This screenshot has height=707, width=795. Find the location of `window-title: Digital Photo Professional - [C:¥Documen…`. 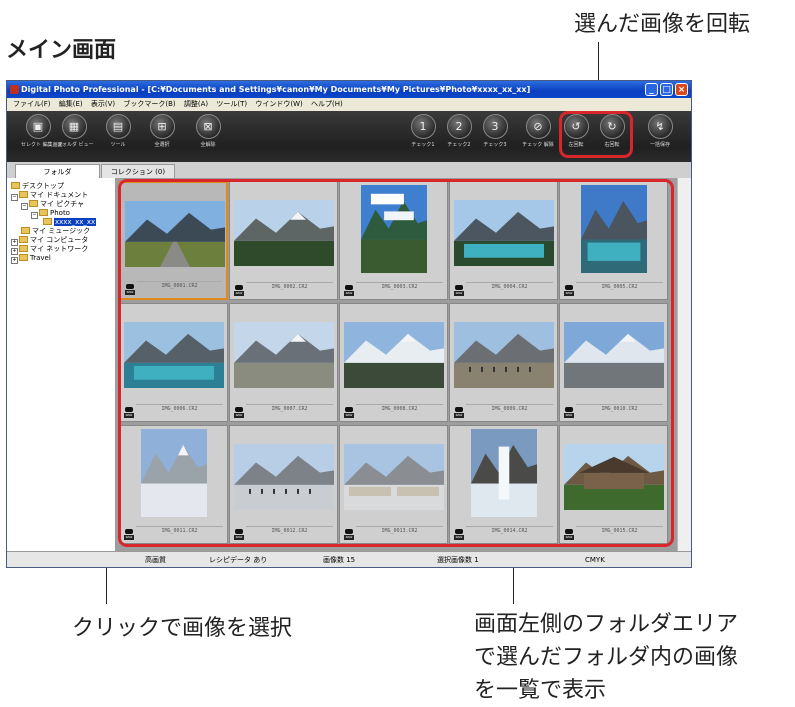

window-title: Digital Photo Professional - [C:¥Documen… is located at coordinates (276, 89).